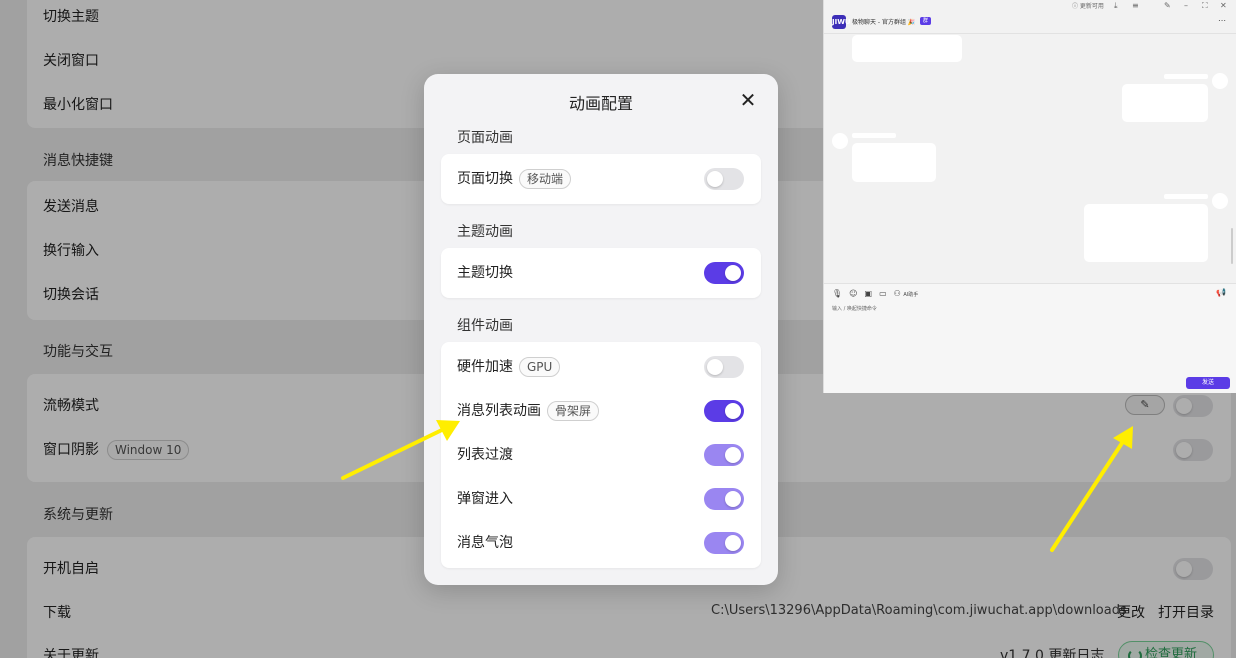 The width and height of the screenshot is (1236, 658). What do you see at coordinates (737, 486) in the screenshot?
I see `annotation-arrows` at bounding box center [737, 486].